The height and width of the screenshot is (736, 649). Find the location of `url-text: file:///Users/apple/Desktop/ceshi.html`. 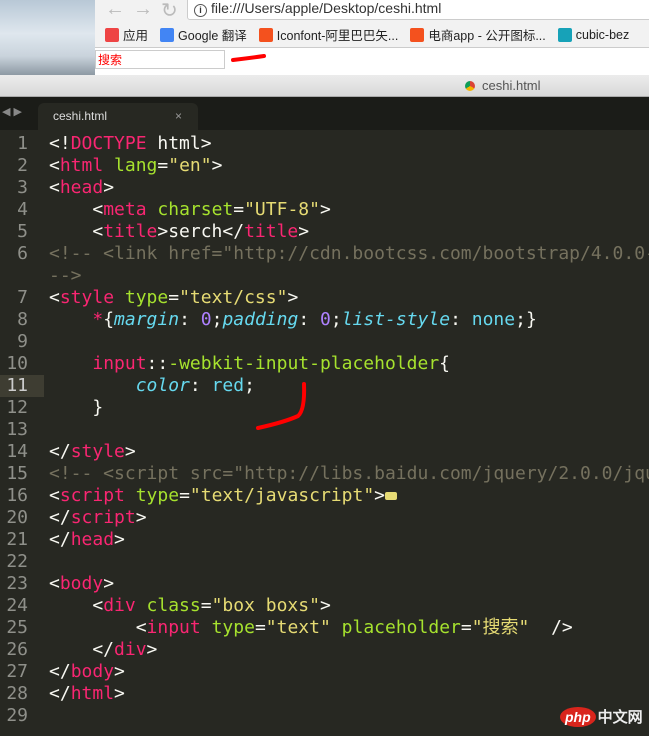

url-text: file:///Users/apple/Desktop/ceshi.html is located at coordinates (326, 8).